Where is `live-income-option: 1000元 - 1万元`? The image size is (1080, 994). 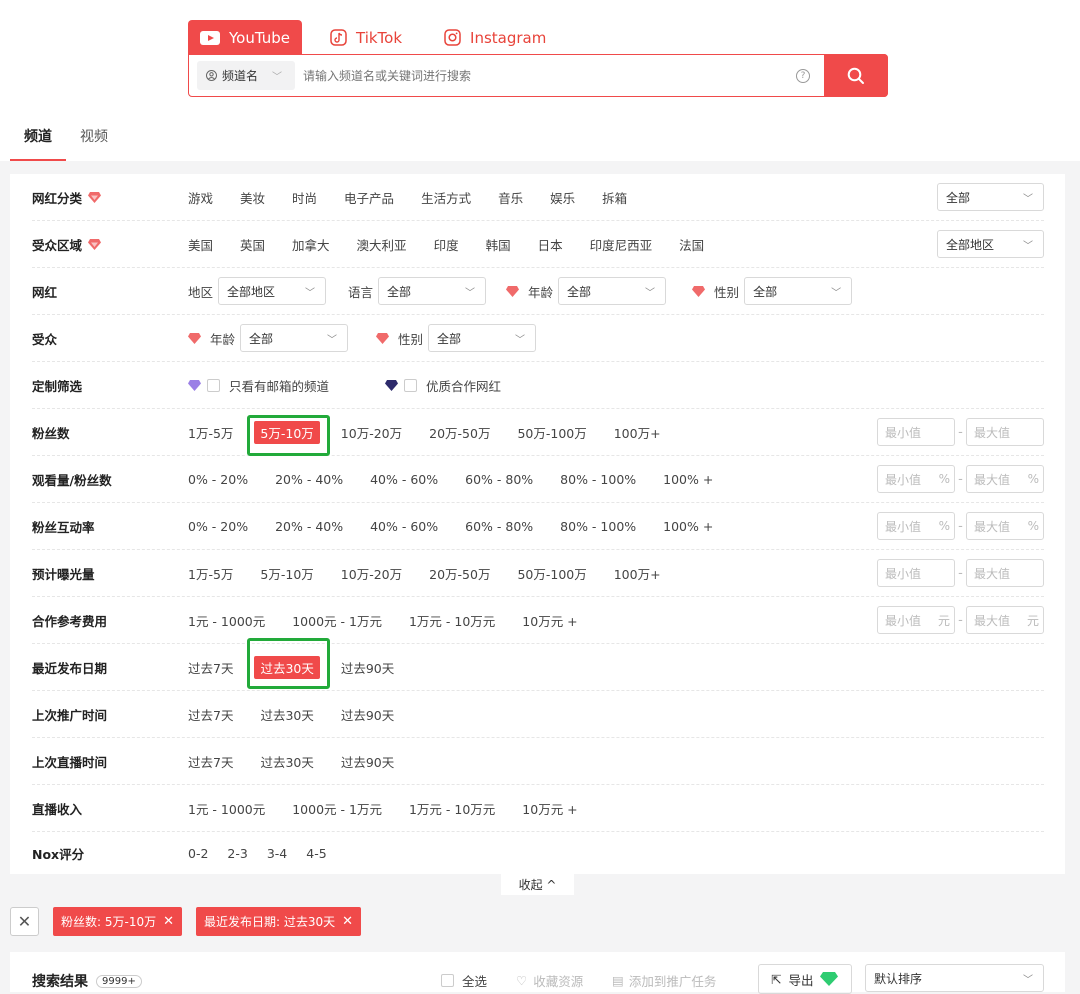 live-income-option: 1000元 - 1万元 is located at coordinates (337, 808).